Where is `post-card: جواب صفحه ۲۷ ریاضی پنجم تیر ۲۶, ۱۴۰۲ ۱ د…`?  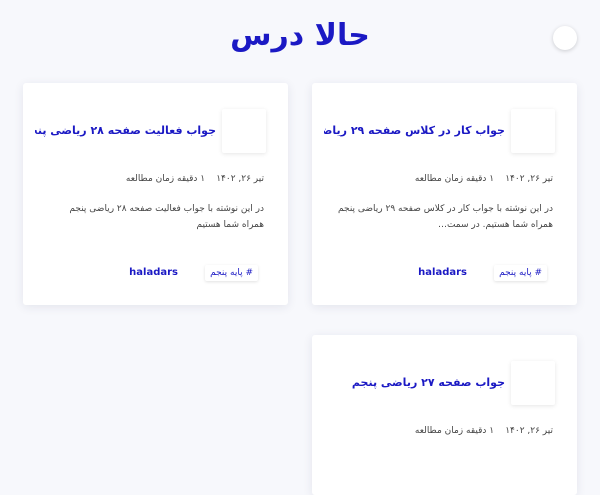 post-card: جواب صفحه ۲۷ ریاضی پنجم تیر ۲۶, ۱۴۰۲ ۱ د… is located at coordinates (444, 415).